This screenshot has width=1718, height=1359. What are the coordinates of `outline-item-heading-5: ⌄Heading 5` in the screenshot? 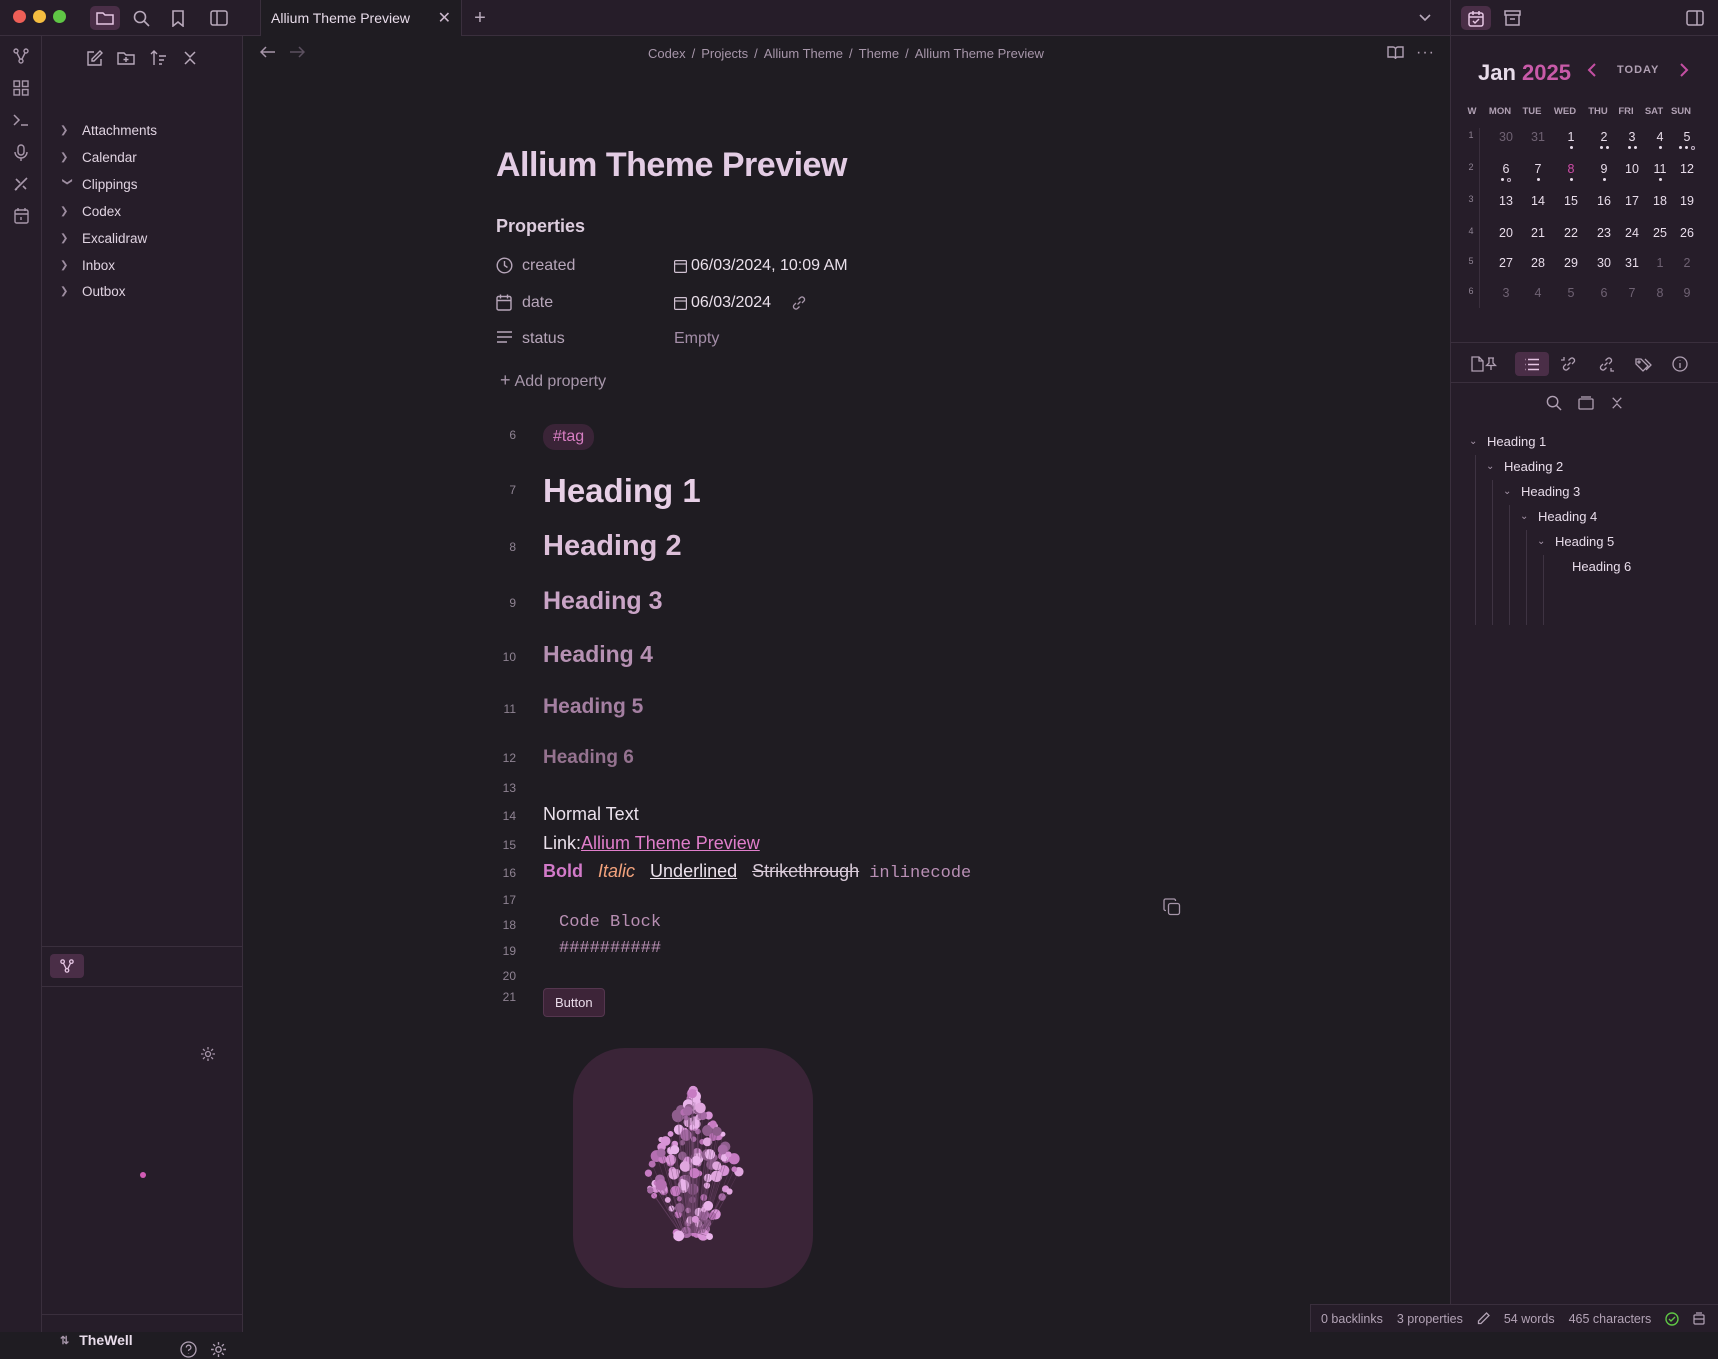 It's located at (1575, 541).